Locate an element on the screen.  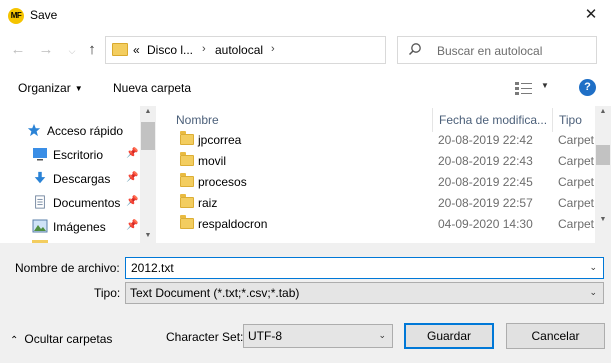
recent-dropdown-icon: ⌵ is located at coordinates (72, 50).